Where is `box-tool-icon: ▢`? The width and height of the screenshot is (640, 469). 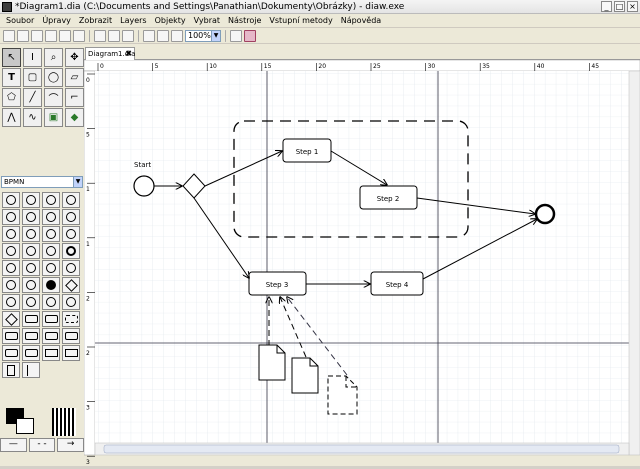 box-tool-icon: ▢ is located at coordinates (32, 77).